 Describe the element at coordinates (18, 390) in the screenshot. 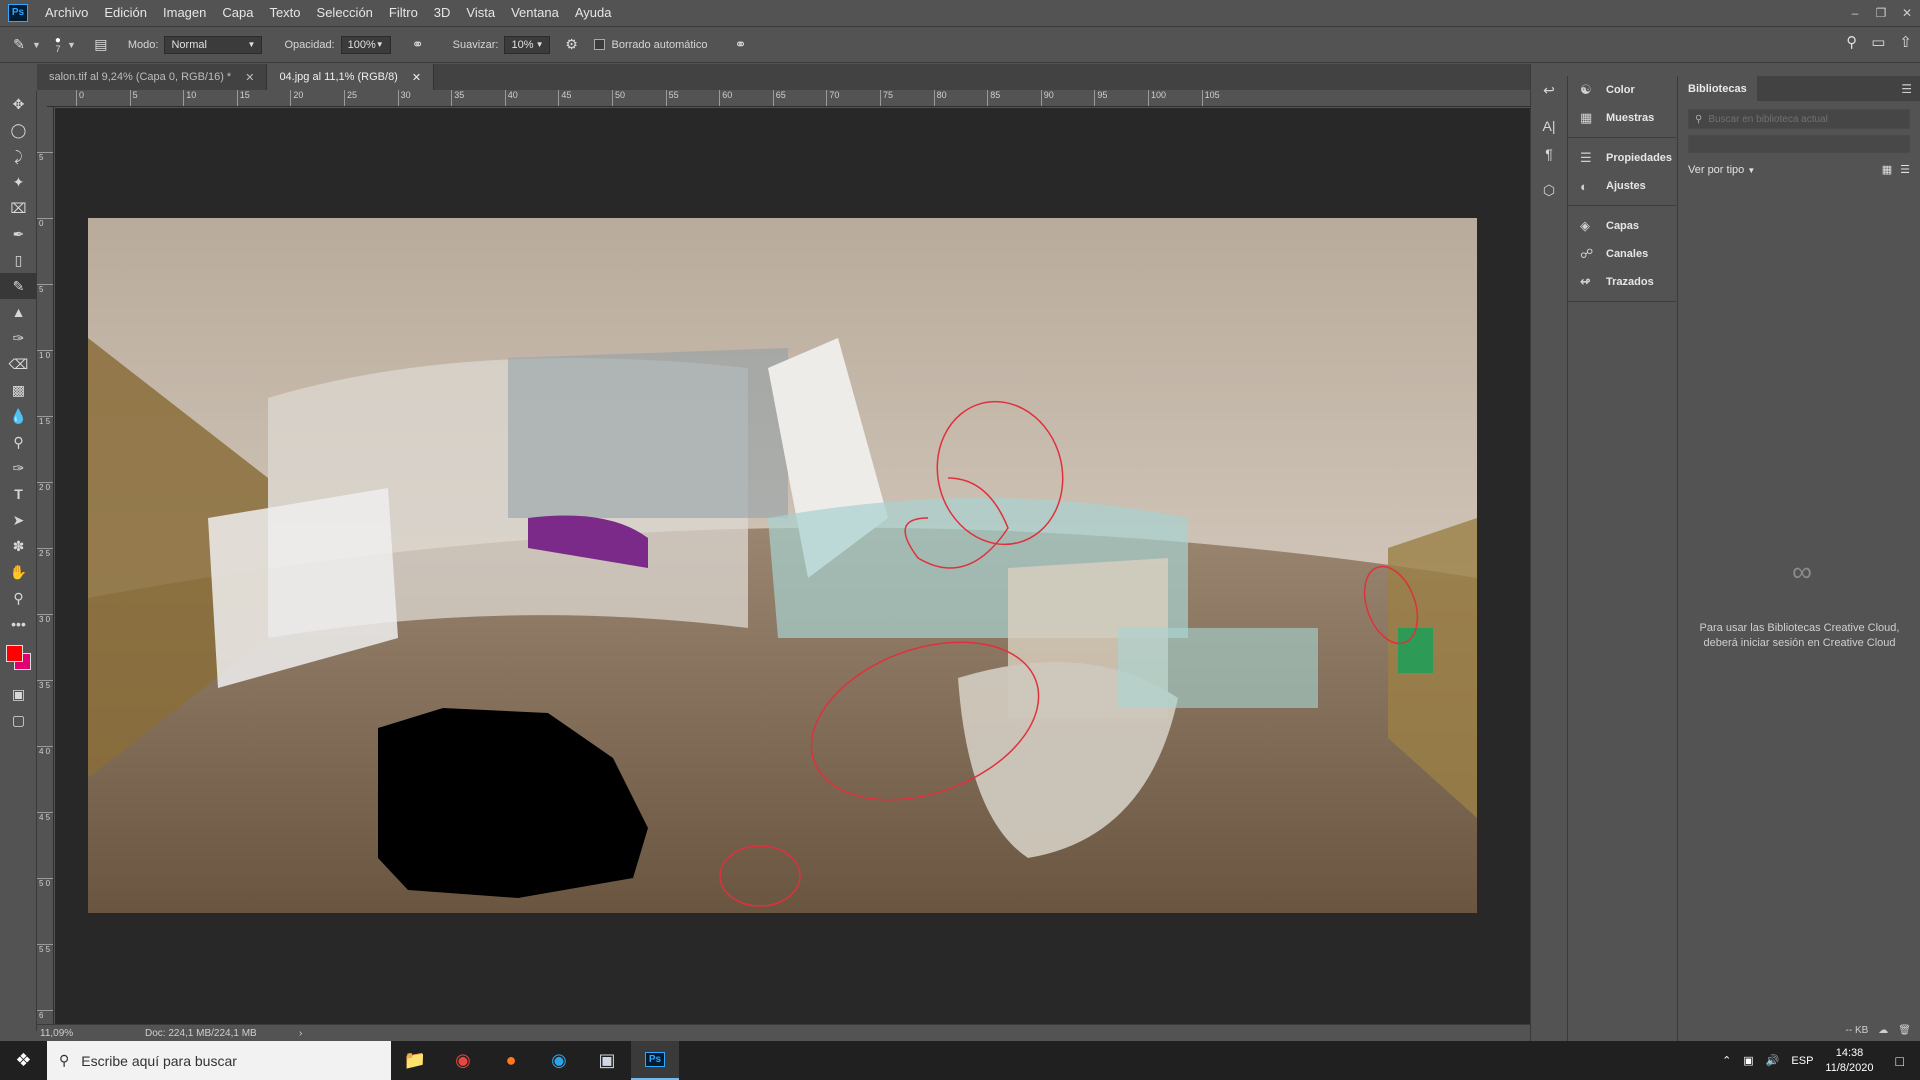

I see `gradient-tool-icon: ▩` at that location.